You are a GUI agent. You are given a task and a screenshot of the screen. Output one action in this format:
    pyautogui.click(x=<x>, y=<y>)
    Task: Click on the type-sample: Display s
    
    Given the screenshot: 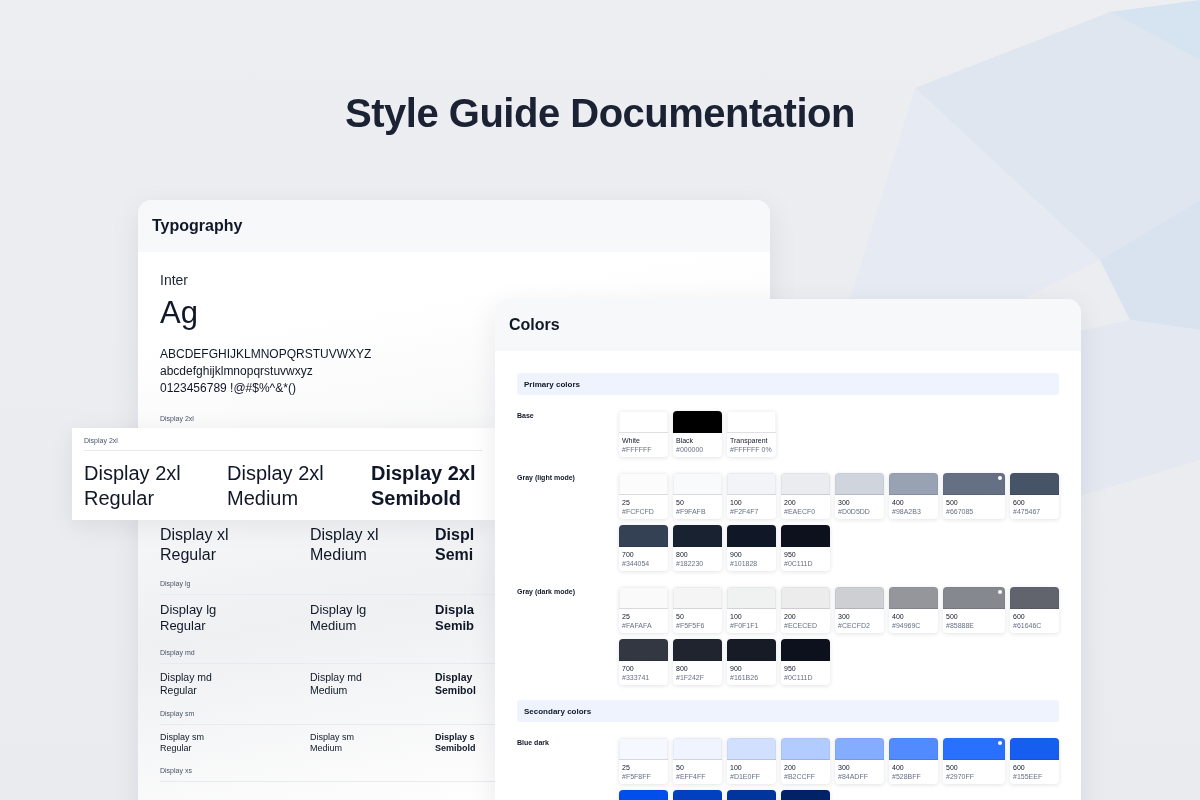 What is the action you would take?
    pyautogui.click(x=455, y=737)
    